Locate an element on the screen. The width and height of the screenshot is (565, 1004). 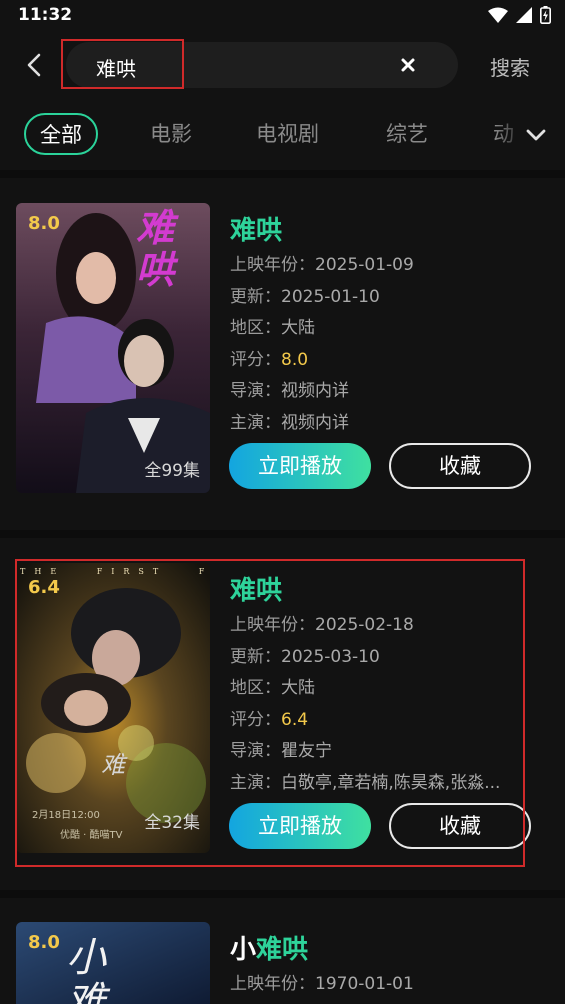
result-card: 8.0 小难 小难哄 上映年份：1970-01-01 is located at coordinates (282, 963).